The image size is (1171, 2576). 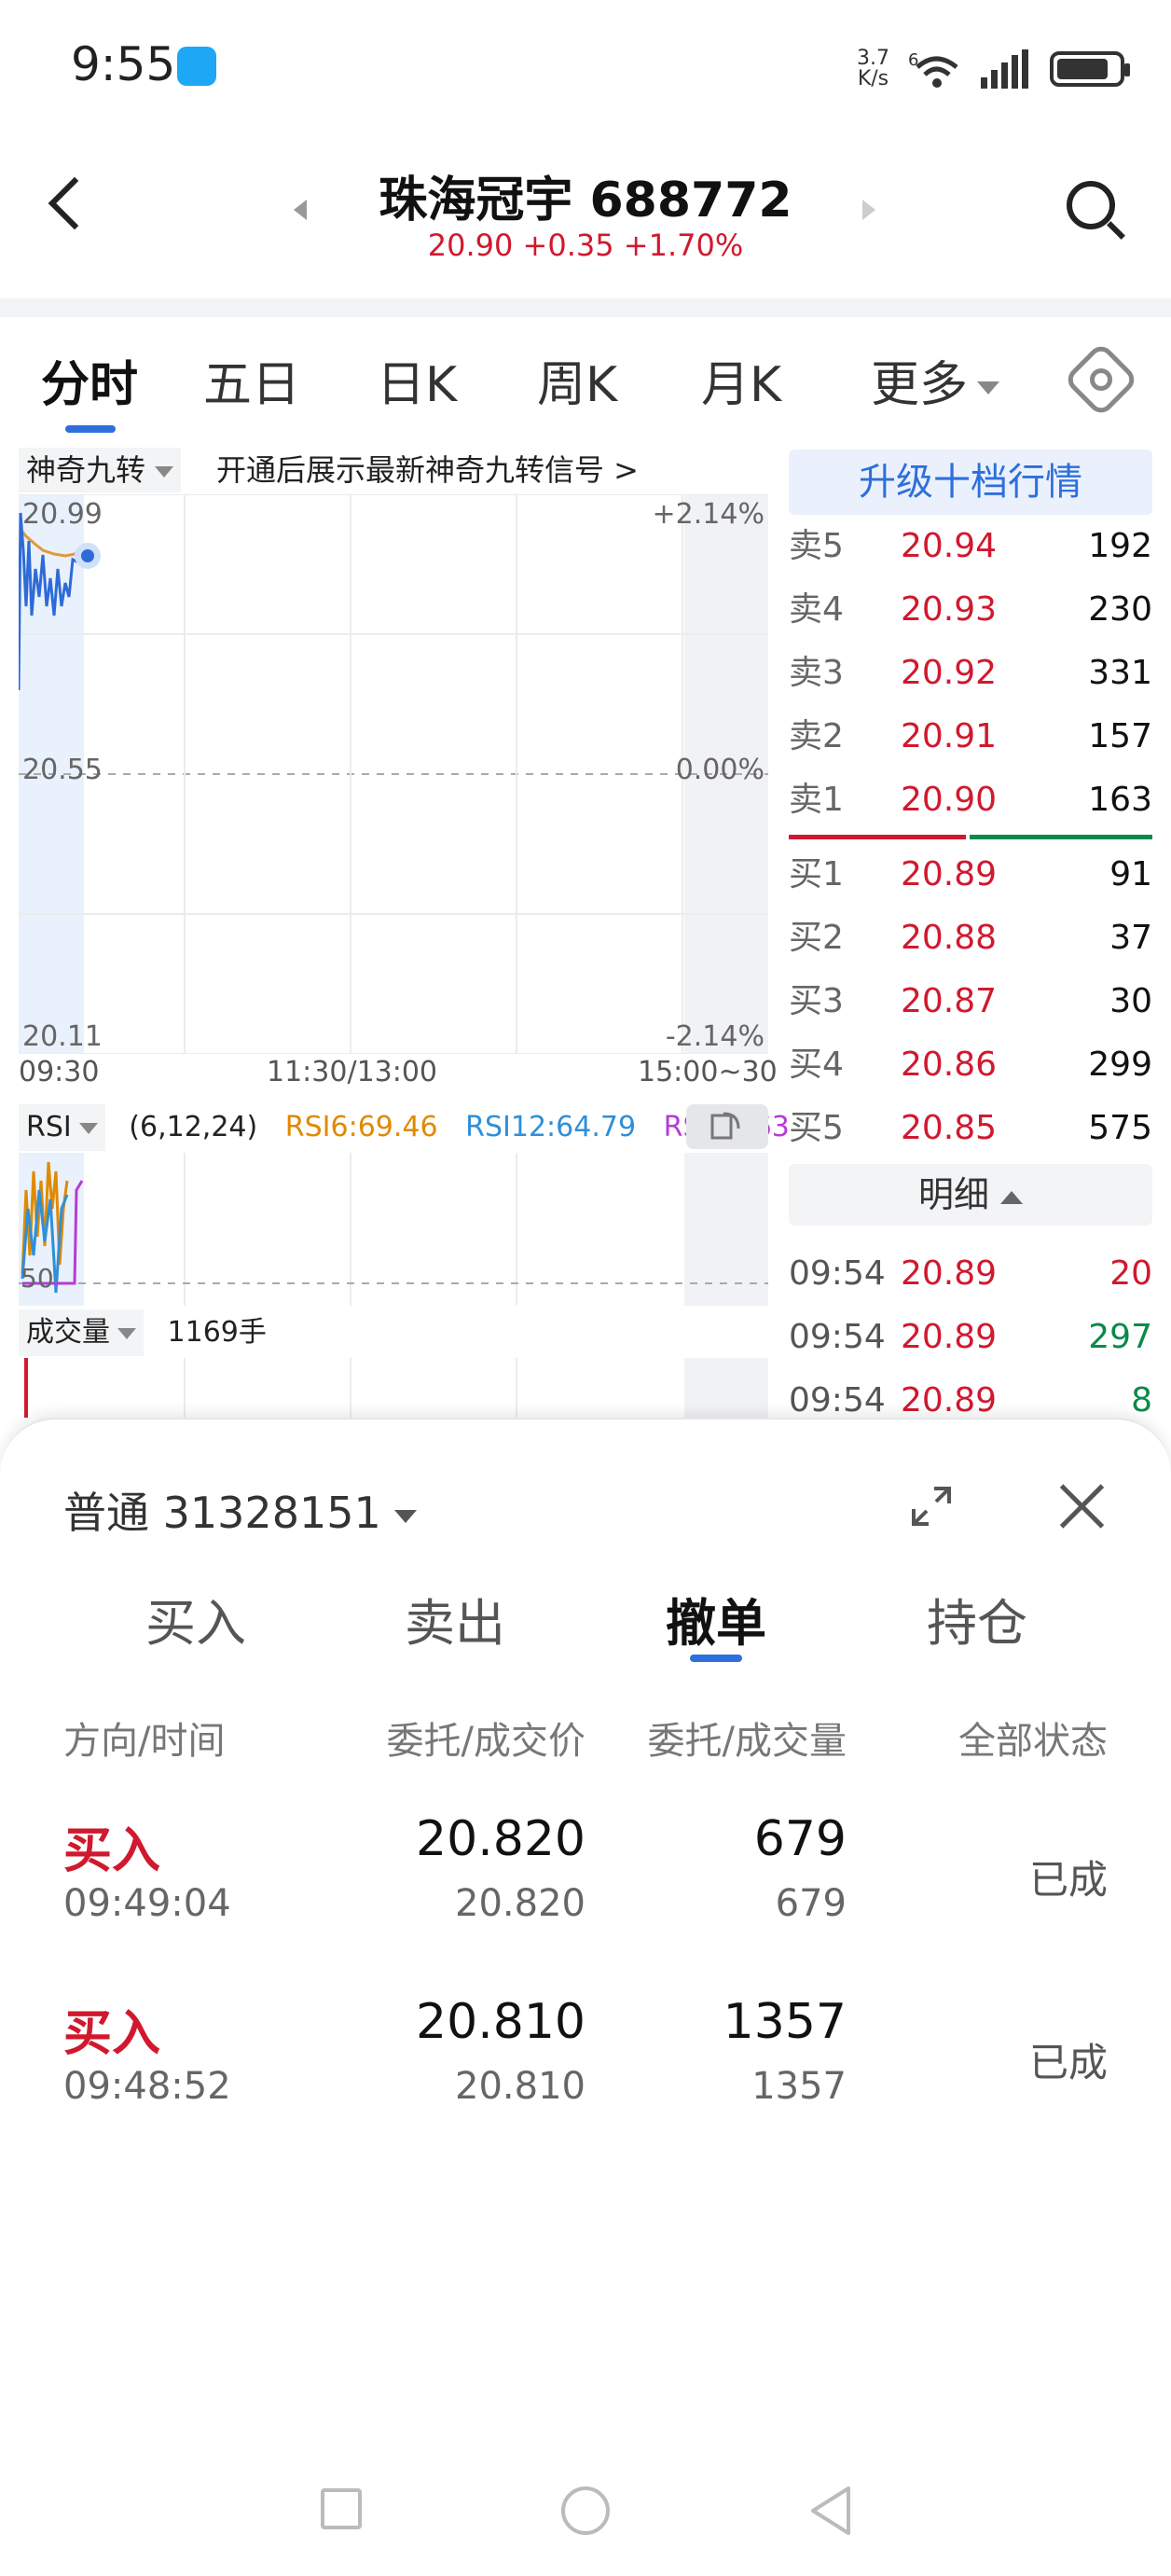 I want to click on tab-monthly-k: 月K, so click(x=741, y=380).